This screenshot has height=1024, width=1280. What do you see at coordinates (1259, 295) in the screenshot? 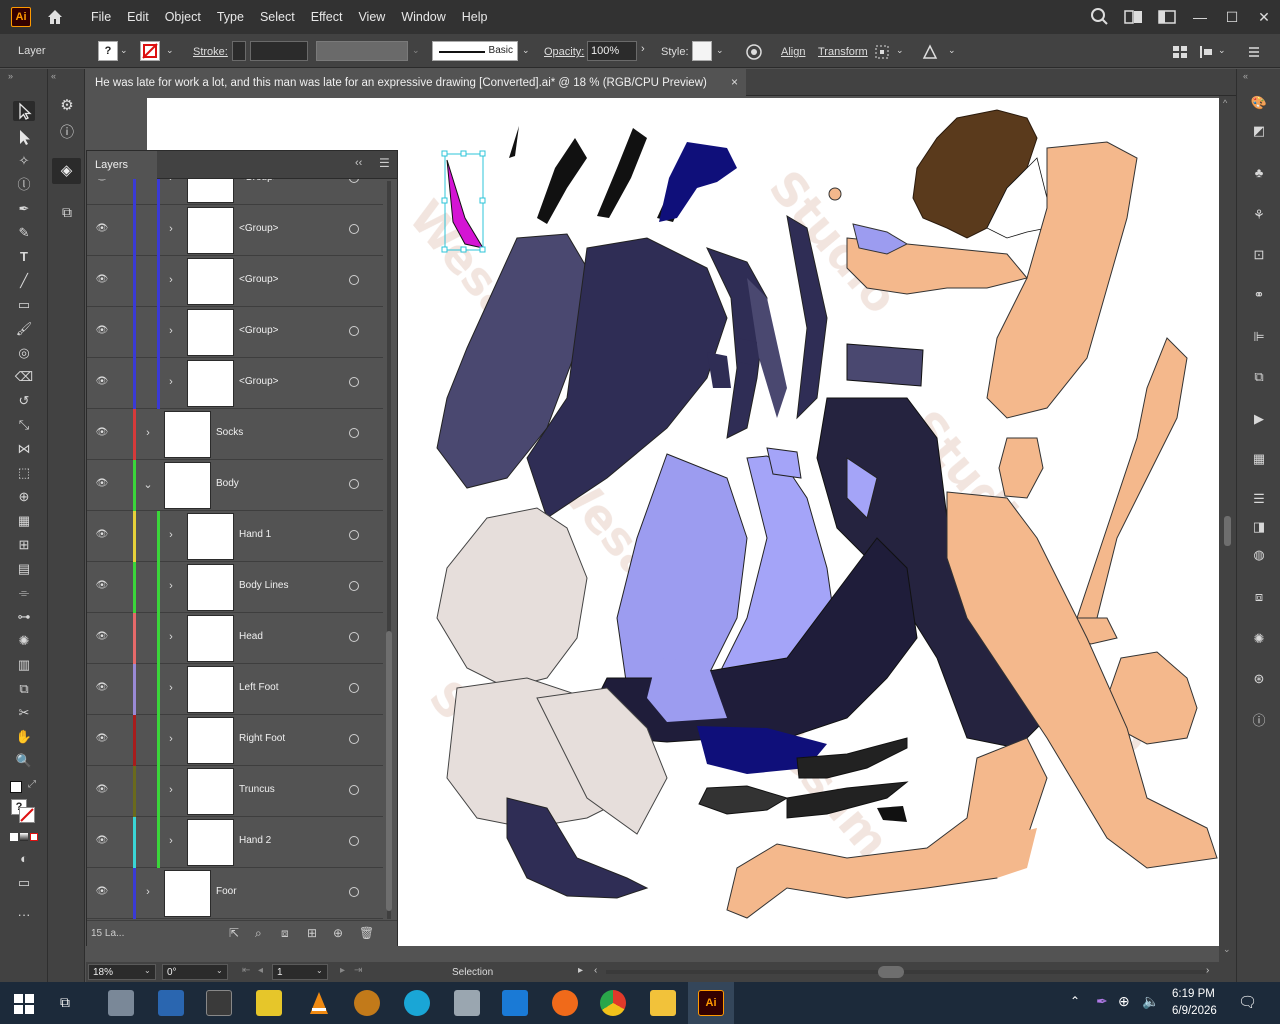
I see `links-icon: ⚭` at bounding box center [1259, 295].